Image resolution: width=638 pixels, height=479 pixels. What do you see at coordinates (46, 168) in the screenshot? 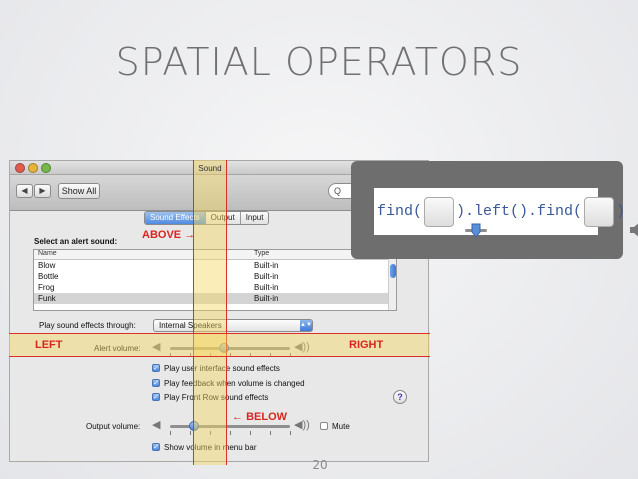
I see `zoom-window-button` at bounding box center [46, 168].